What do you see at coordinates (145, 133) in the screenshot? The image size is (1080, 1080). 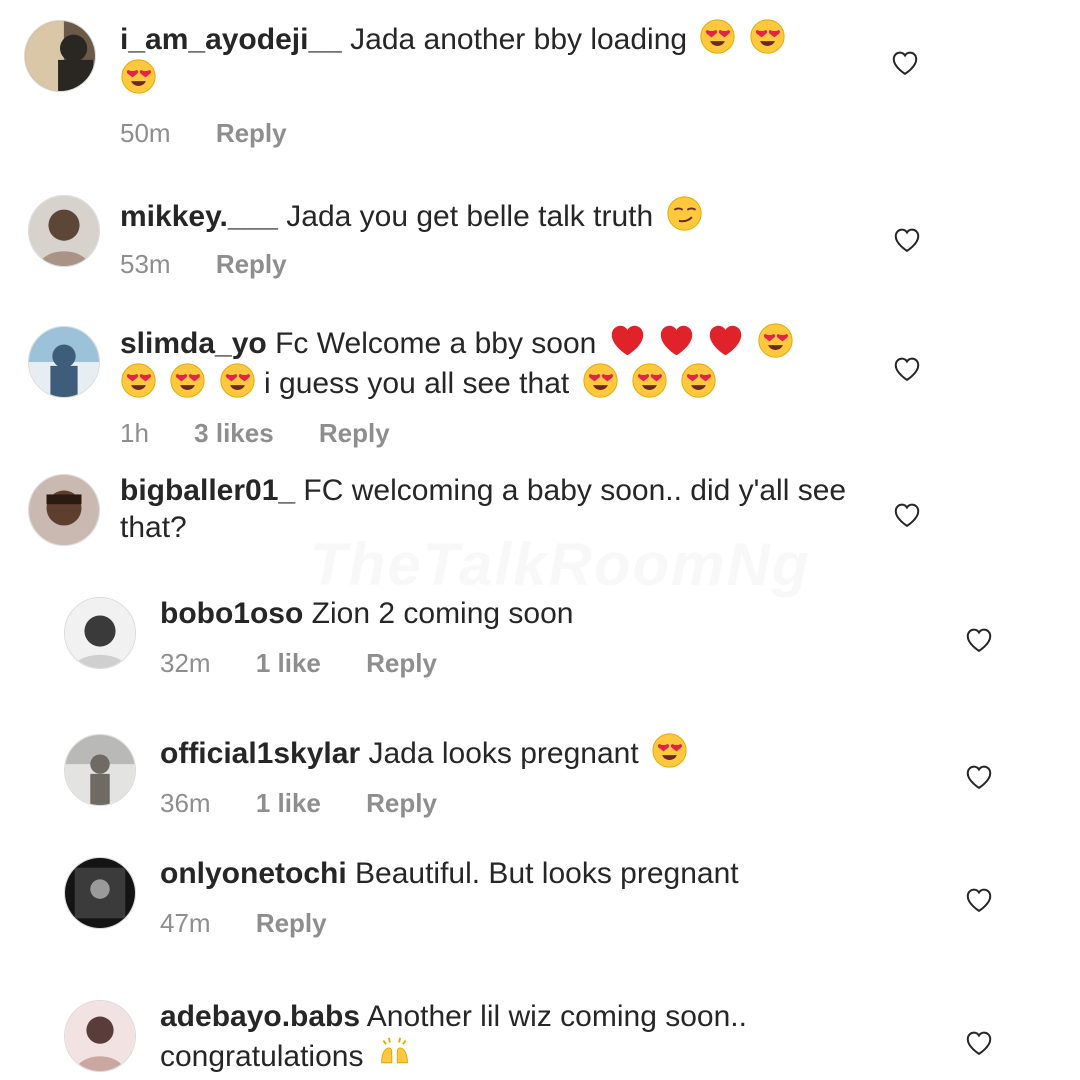 I see `comment-time: 50m` at bounding box center [145, 133].